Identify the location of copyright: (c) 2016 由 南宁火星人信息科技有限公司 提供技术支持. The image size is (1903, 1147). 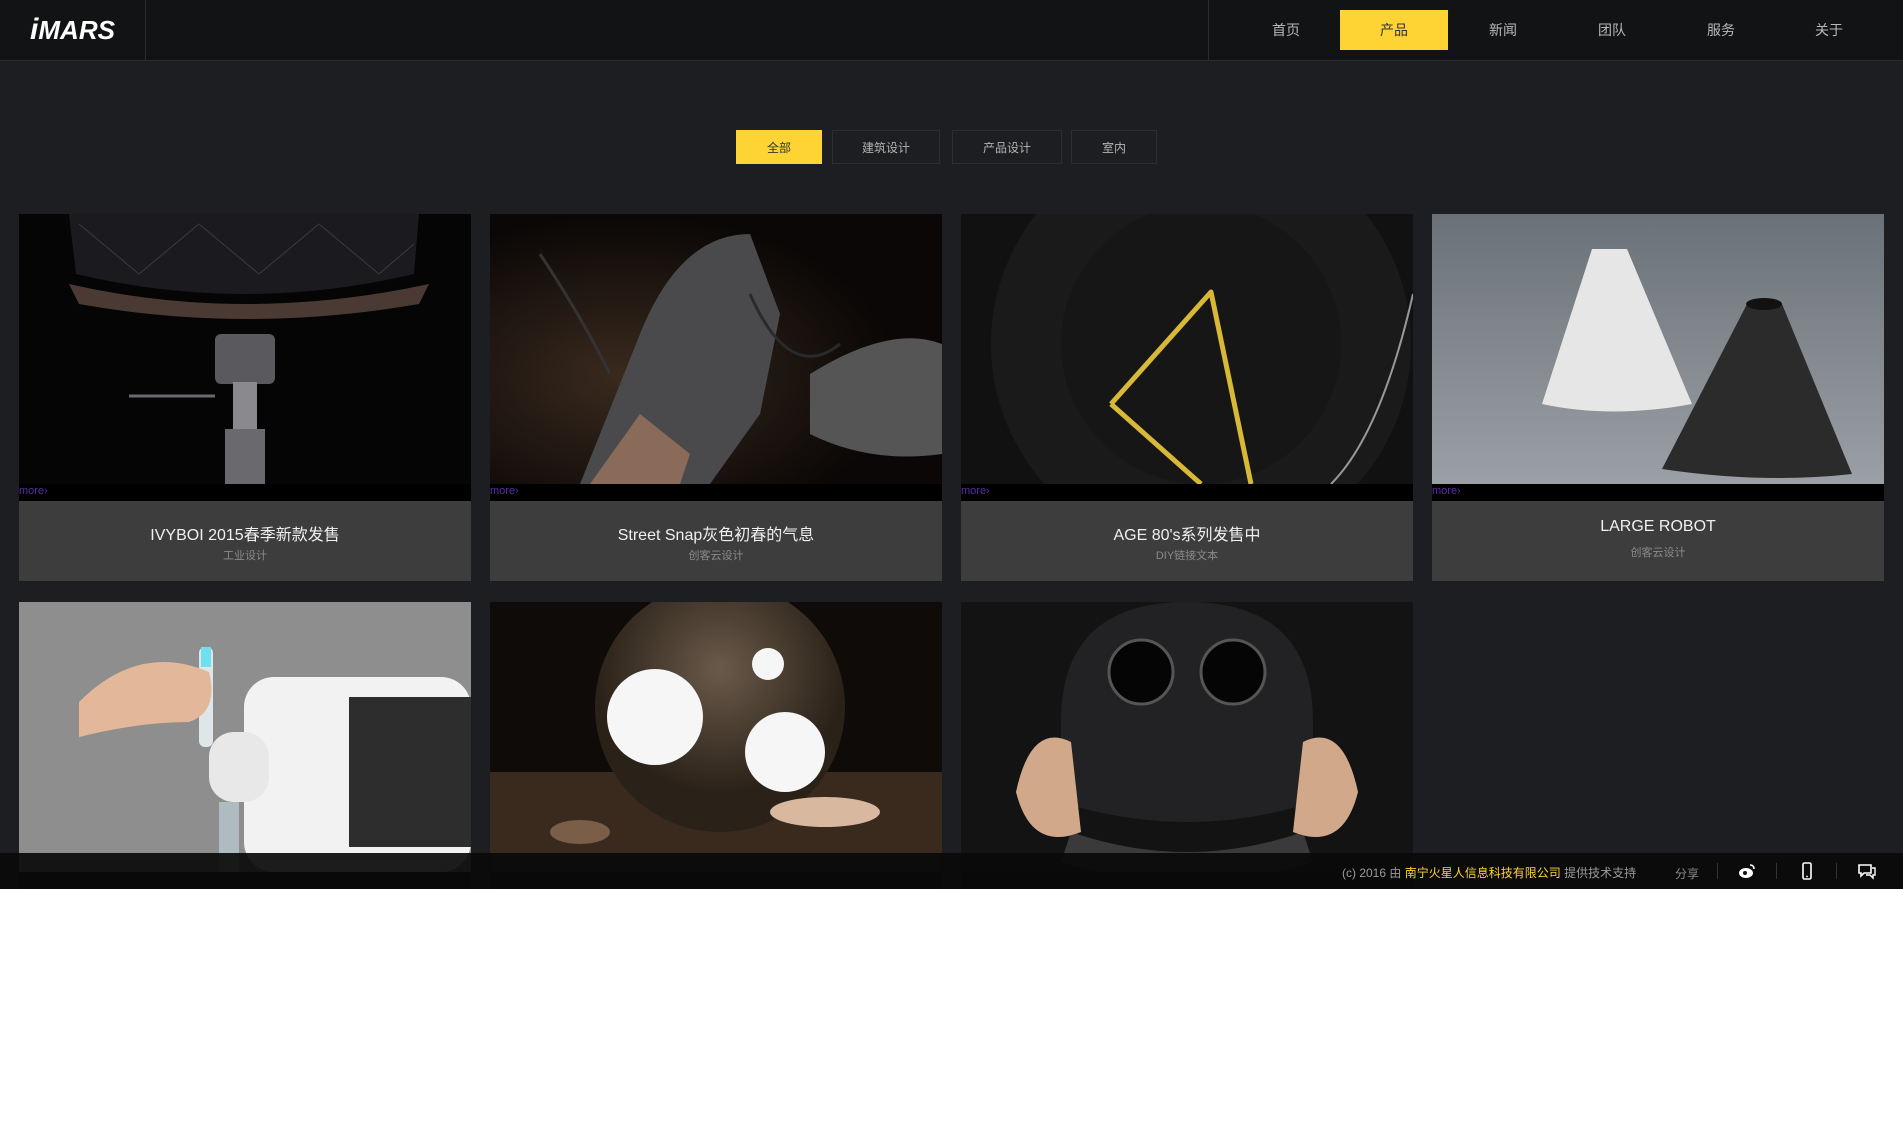
(1489, 873).